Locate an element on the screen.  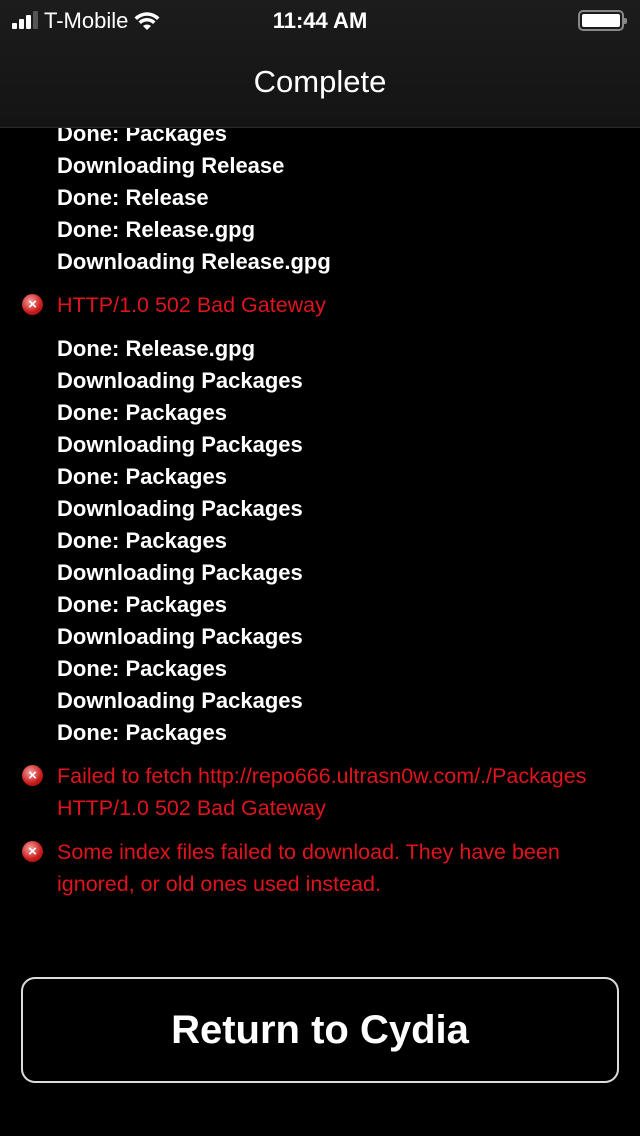
clock: 11:44 AM is located at coordinates (320, 20).